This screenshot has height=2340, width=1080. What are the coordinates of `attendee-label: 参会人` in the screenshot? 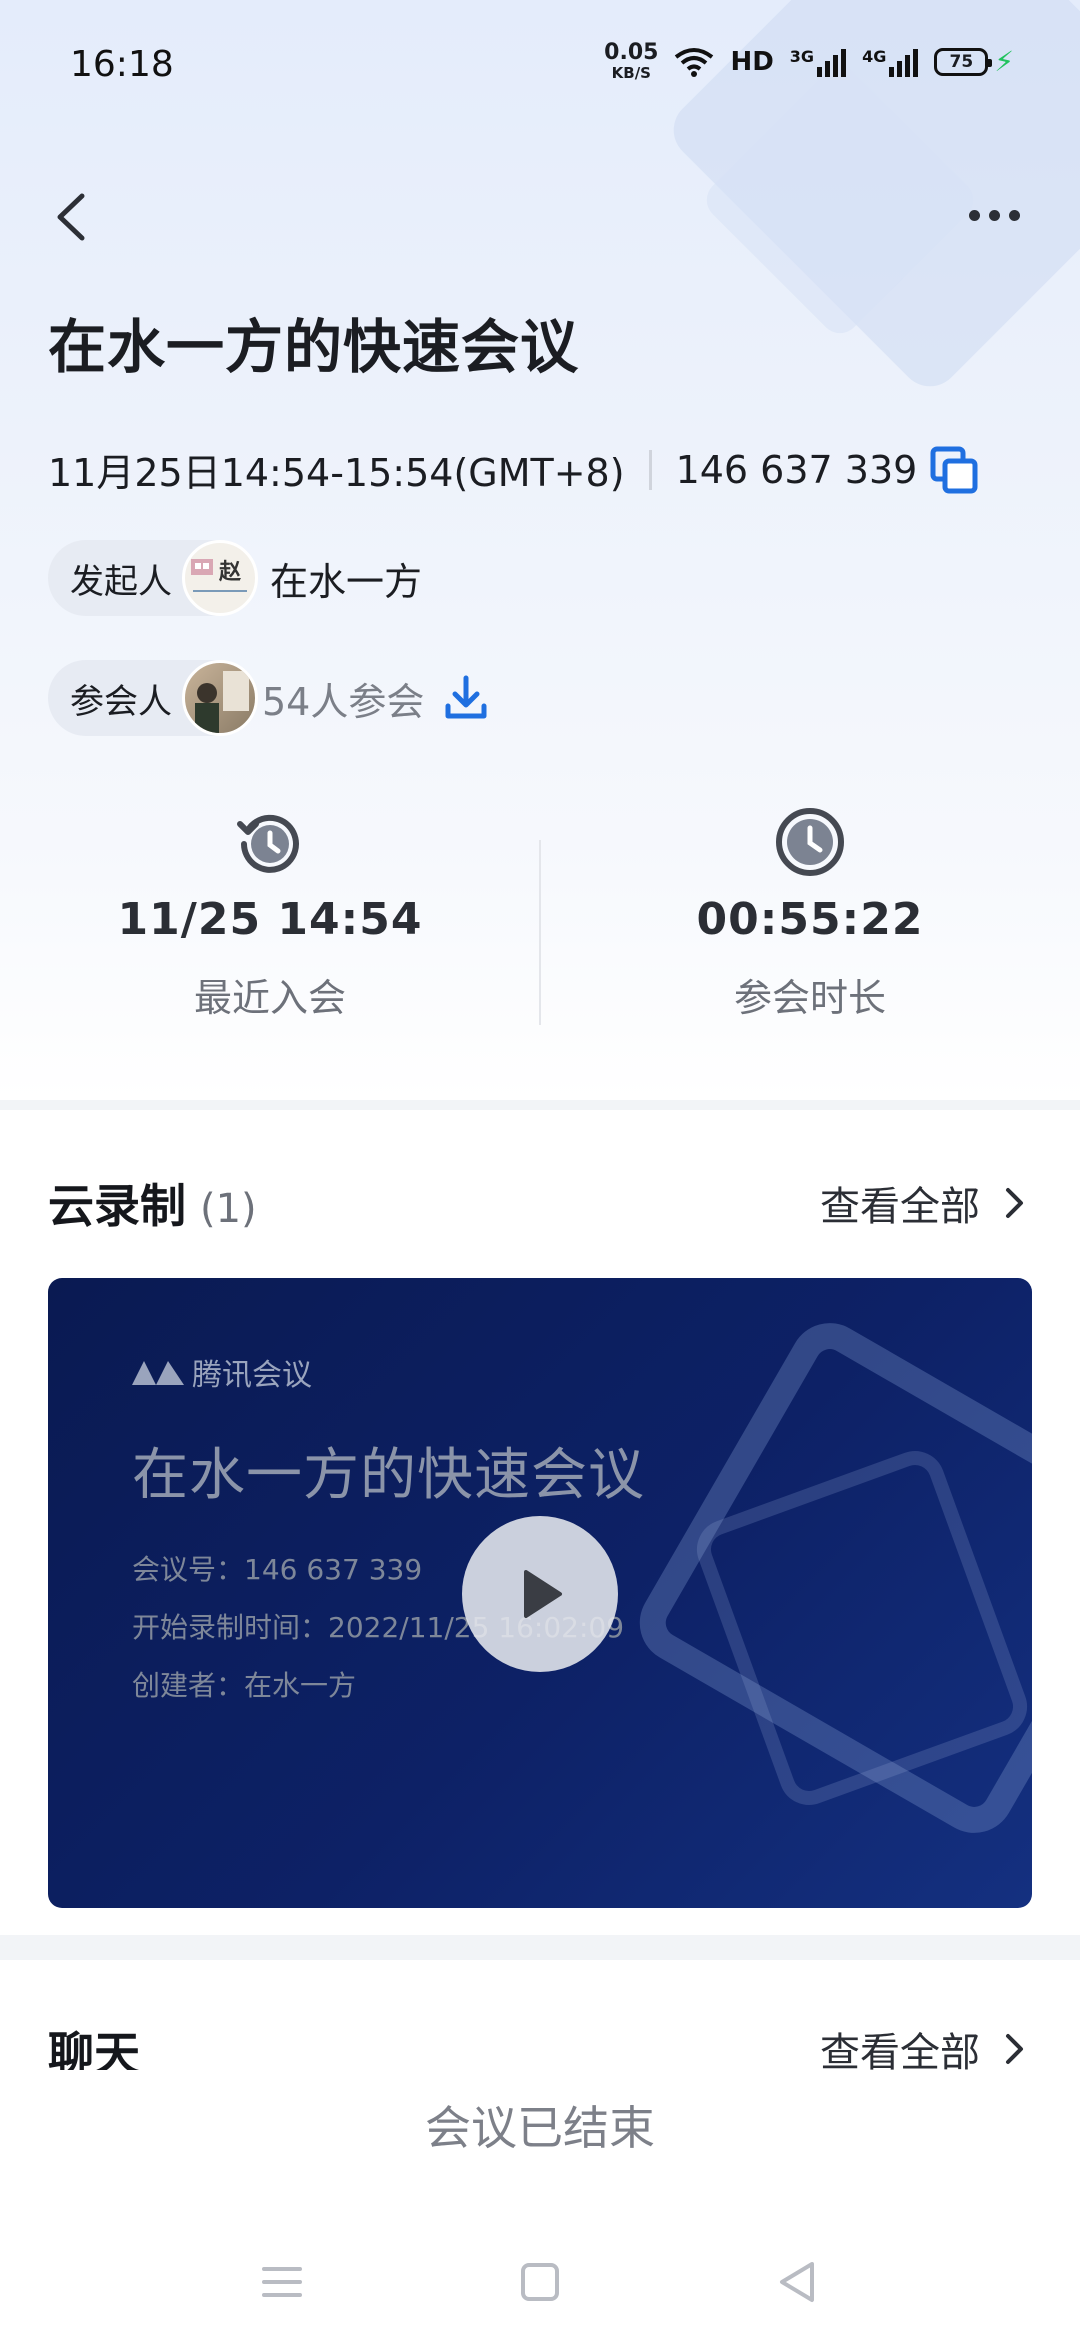 It's located at (121, 701).